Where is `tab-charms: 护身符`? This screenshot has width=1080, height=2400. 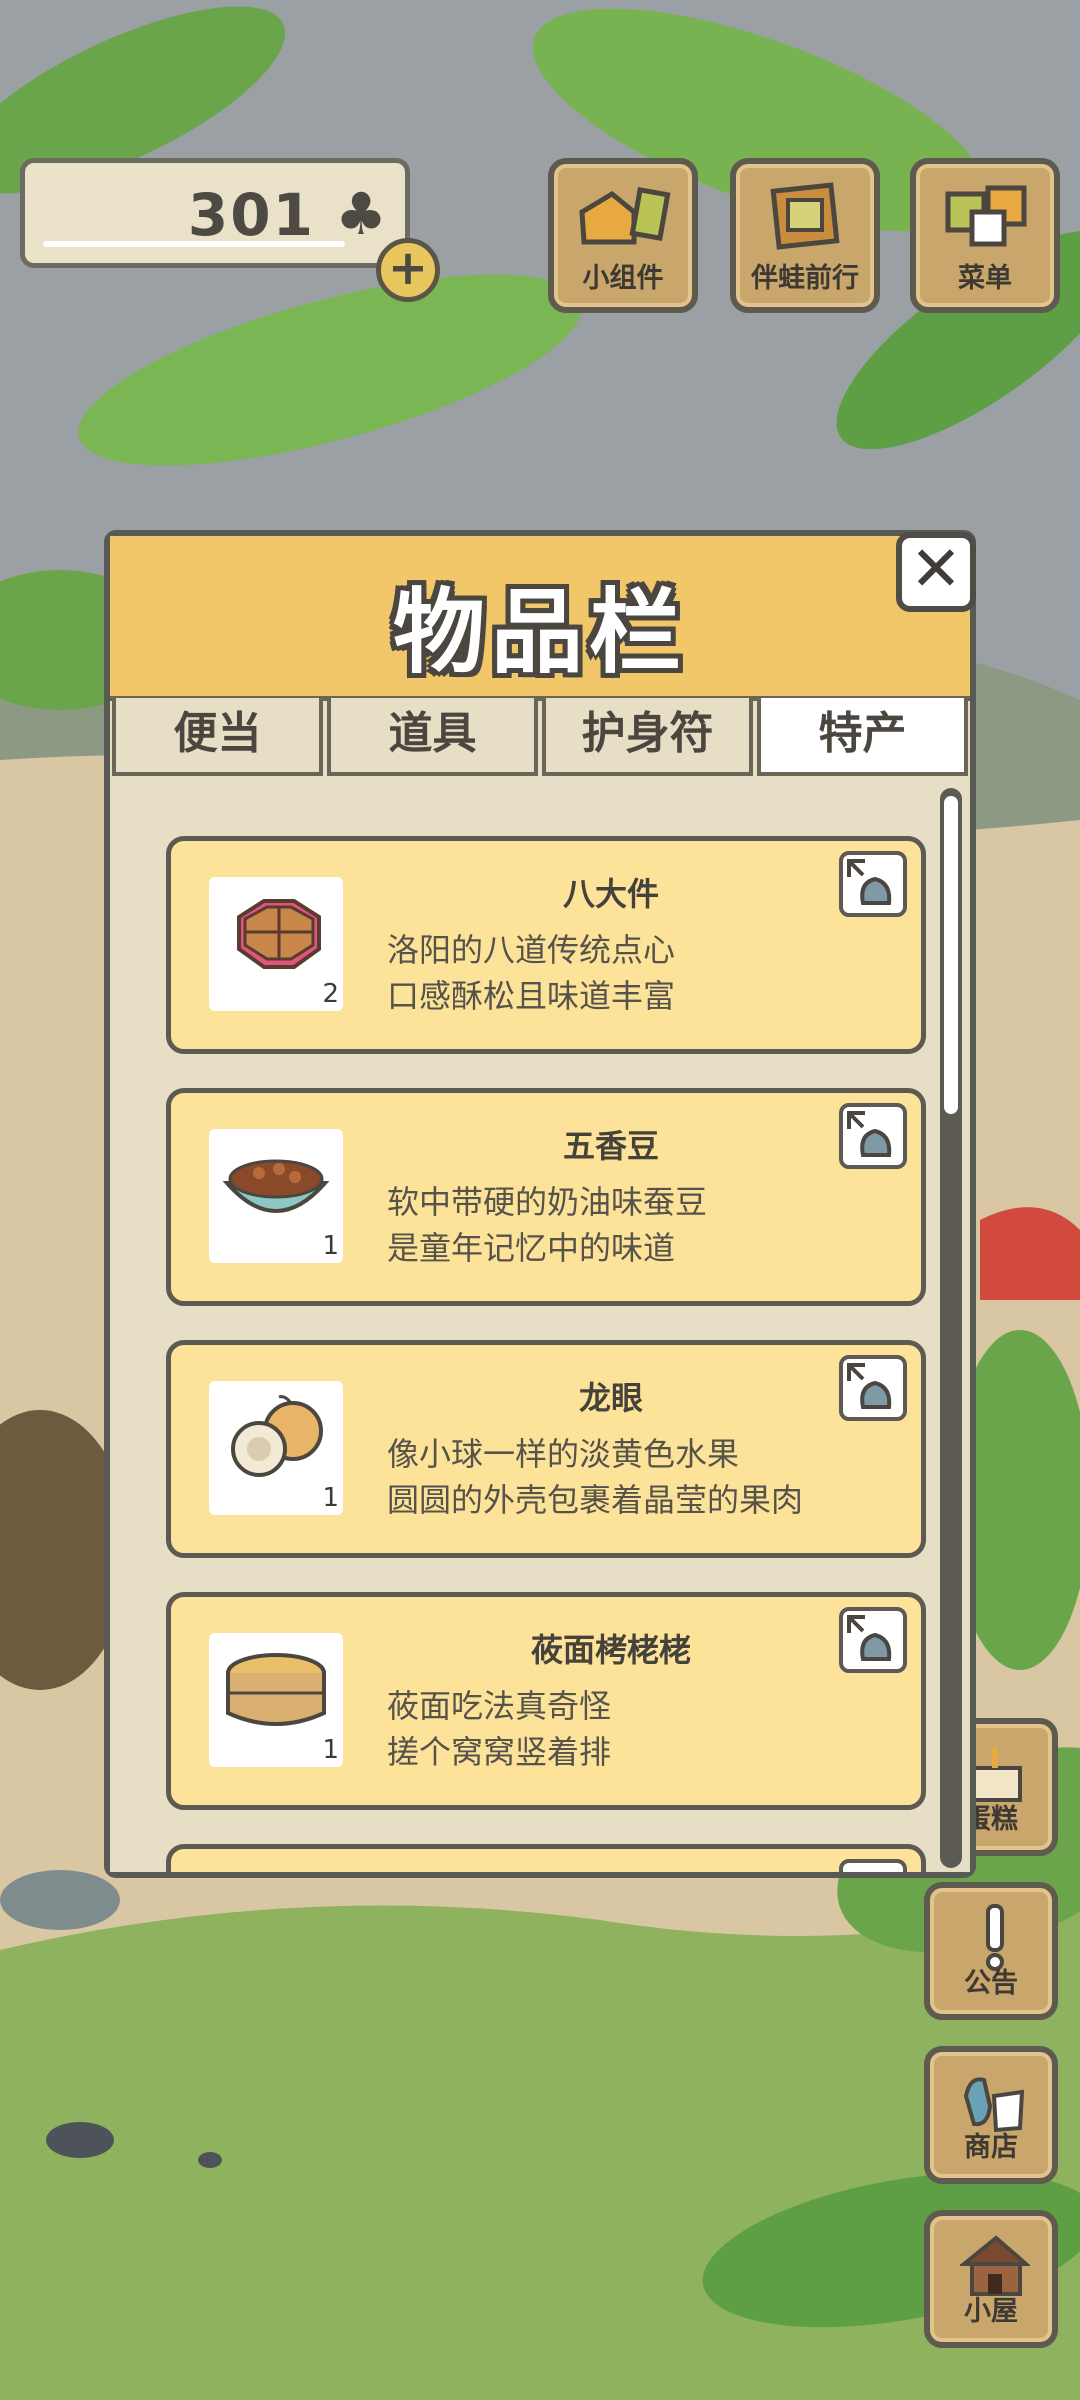 tab-charms: 护身符 is located at coordinates (647, 737).